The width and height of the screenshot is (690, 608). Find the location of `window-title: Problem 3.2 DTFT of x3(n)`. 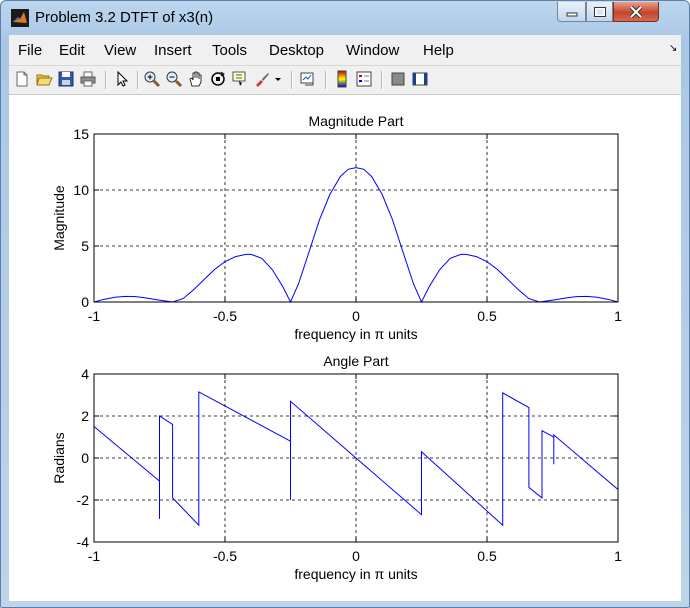

window-title: Problem 3.2 DTFT of x3(n) is located at coordinates (124, 17).